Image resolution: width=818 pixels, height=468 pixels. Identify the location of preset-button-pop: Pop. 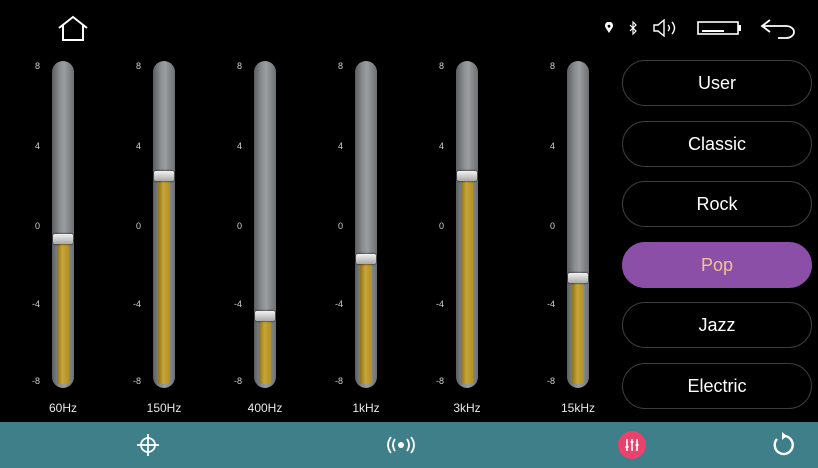
(717, 265).